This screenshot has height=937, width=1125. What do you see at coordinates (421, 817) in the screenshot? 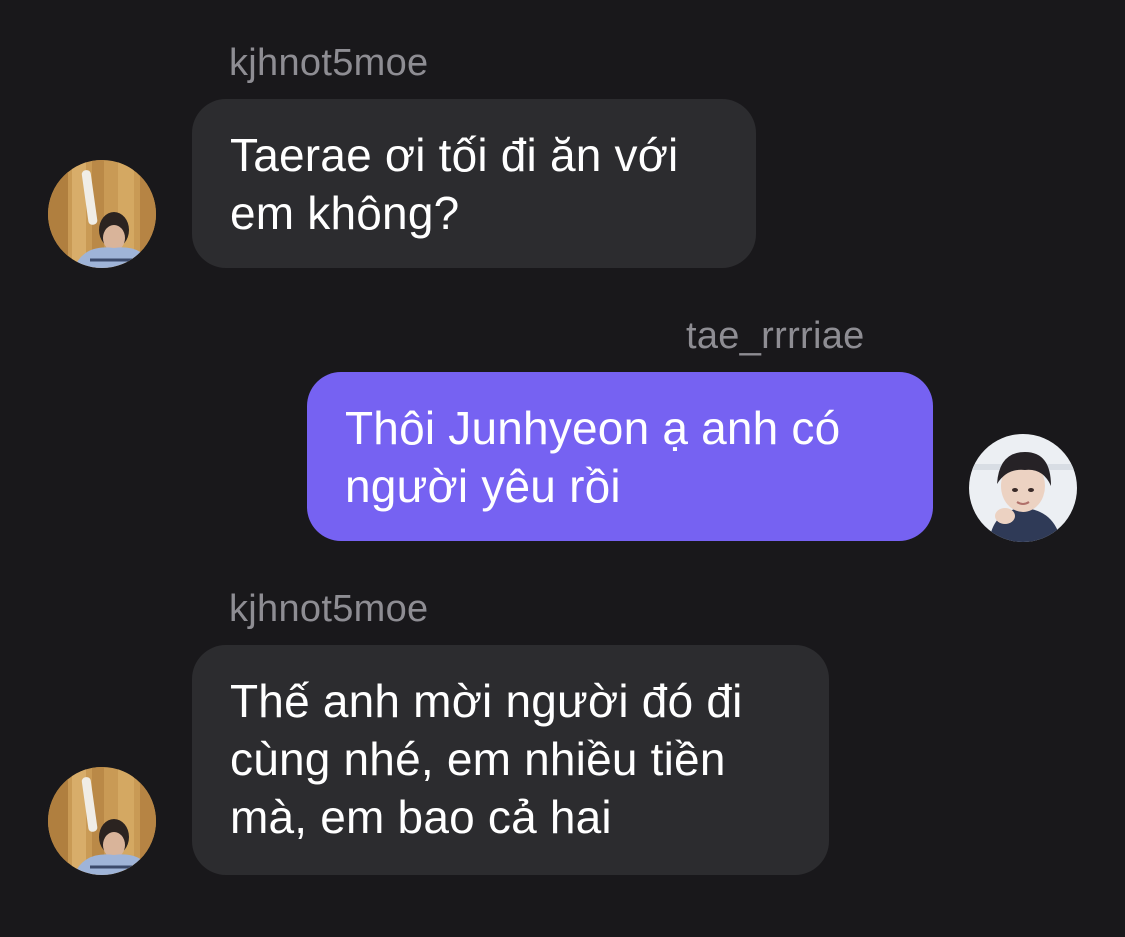
I see `message-text-line: mà, em bao cả hai` at bounding box center [421, 817].